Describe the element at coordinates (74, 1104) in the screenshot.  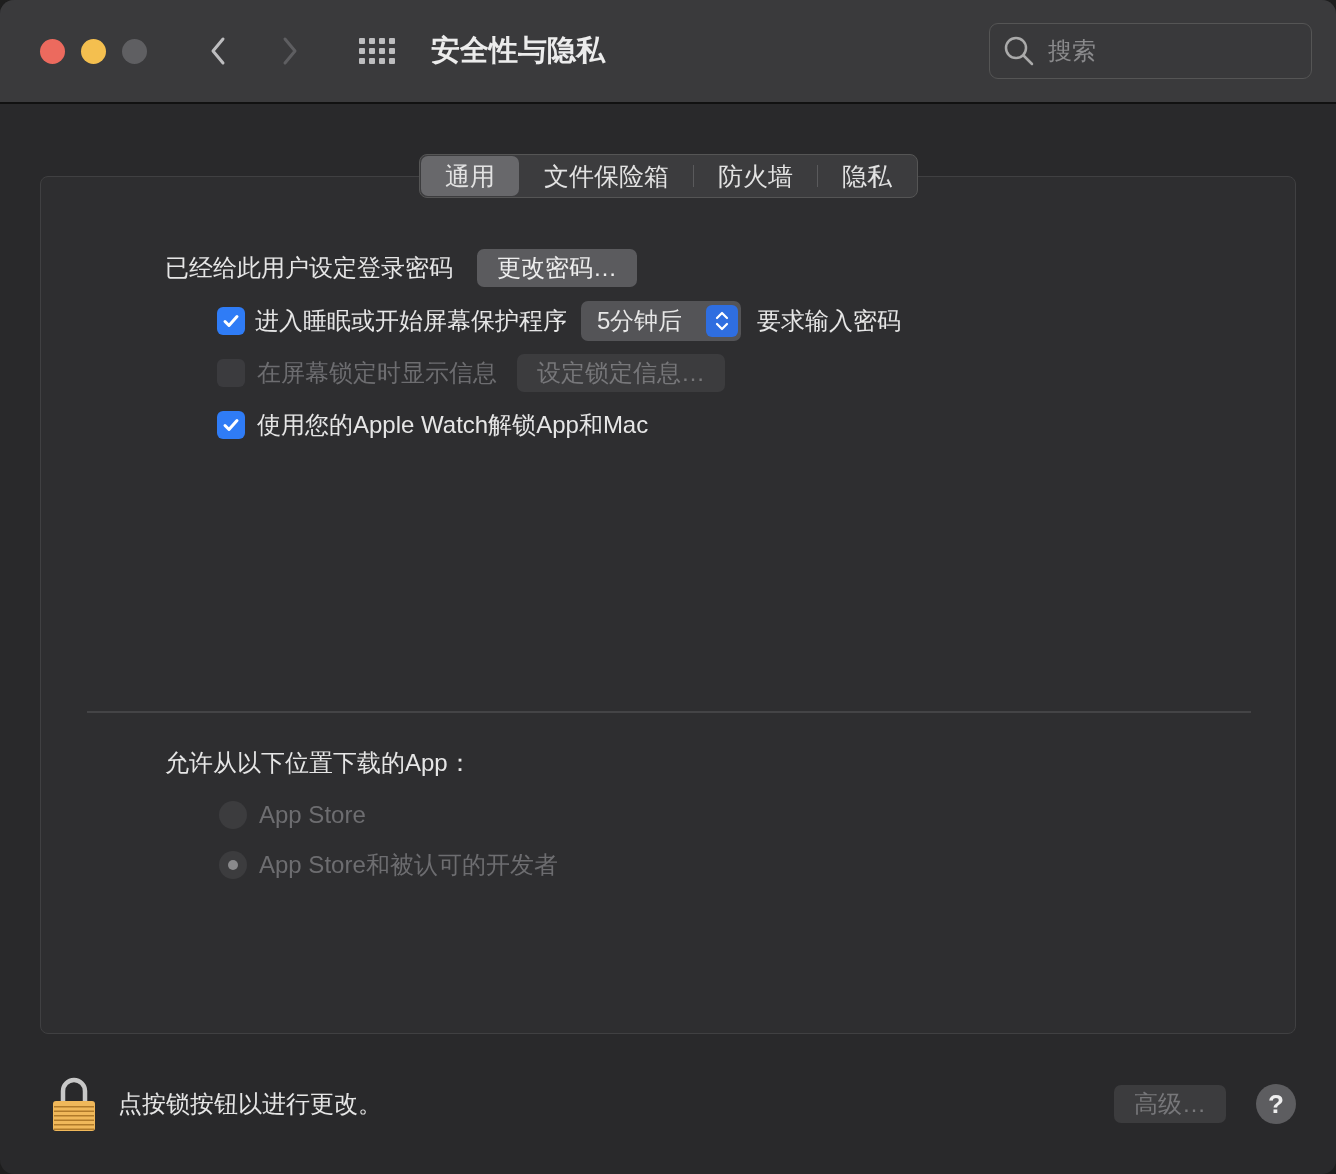
I see `padlock-icon` at that location.